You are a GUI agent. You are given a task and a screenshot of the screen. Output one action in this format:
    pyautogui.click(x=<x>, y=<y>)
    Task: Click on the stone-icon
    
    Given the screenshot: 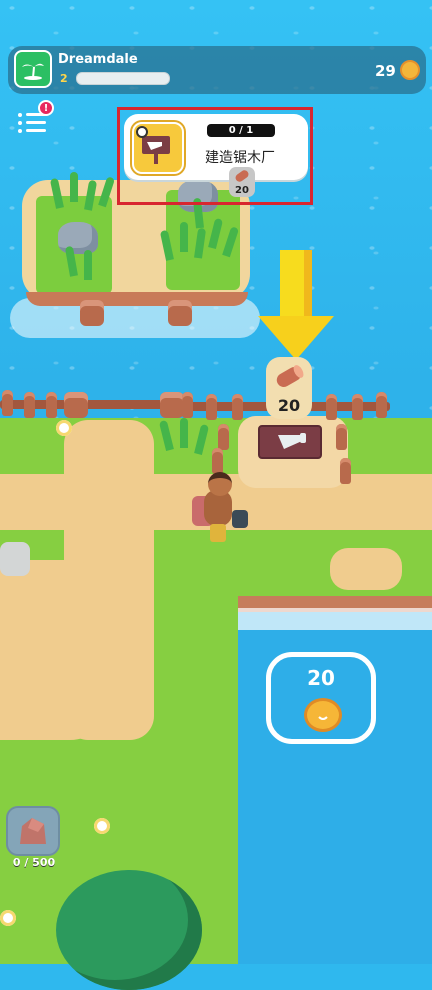 What is the action you would take?
    pyautogui.click(x=33, y=831)
    